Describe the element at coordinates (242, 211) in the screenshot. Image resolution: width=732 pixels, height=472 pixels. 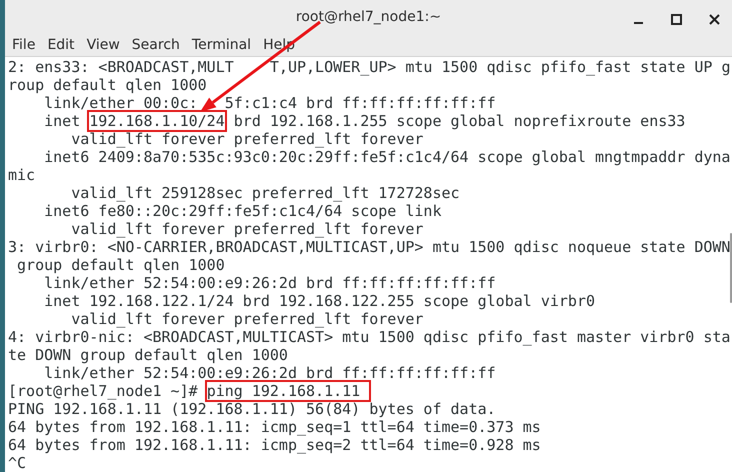
I see `terminal-text: inet6 fe80::20c:29ff:fe5f:c1c4/64 scope link` at that location.